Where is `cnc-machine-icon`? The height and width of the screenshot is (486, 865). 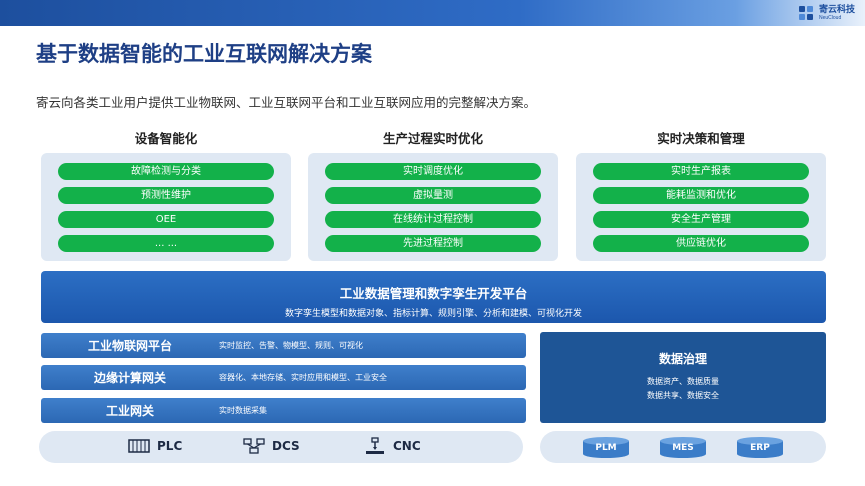 cnc-machine-icon is located at coordinates (375, 445).